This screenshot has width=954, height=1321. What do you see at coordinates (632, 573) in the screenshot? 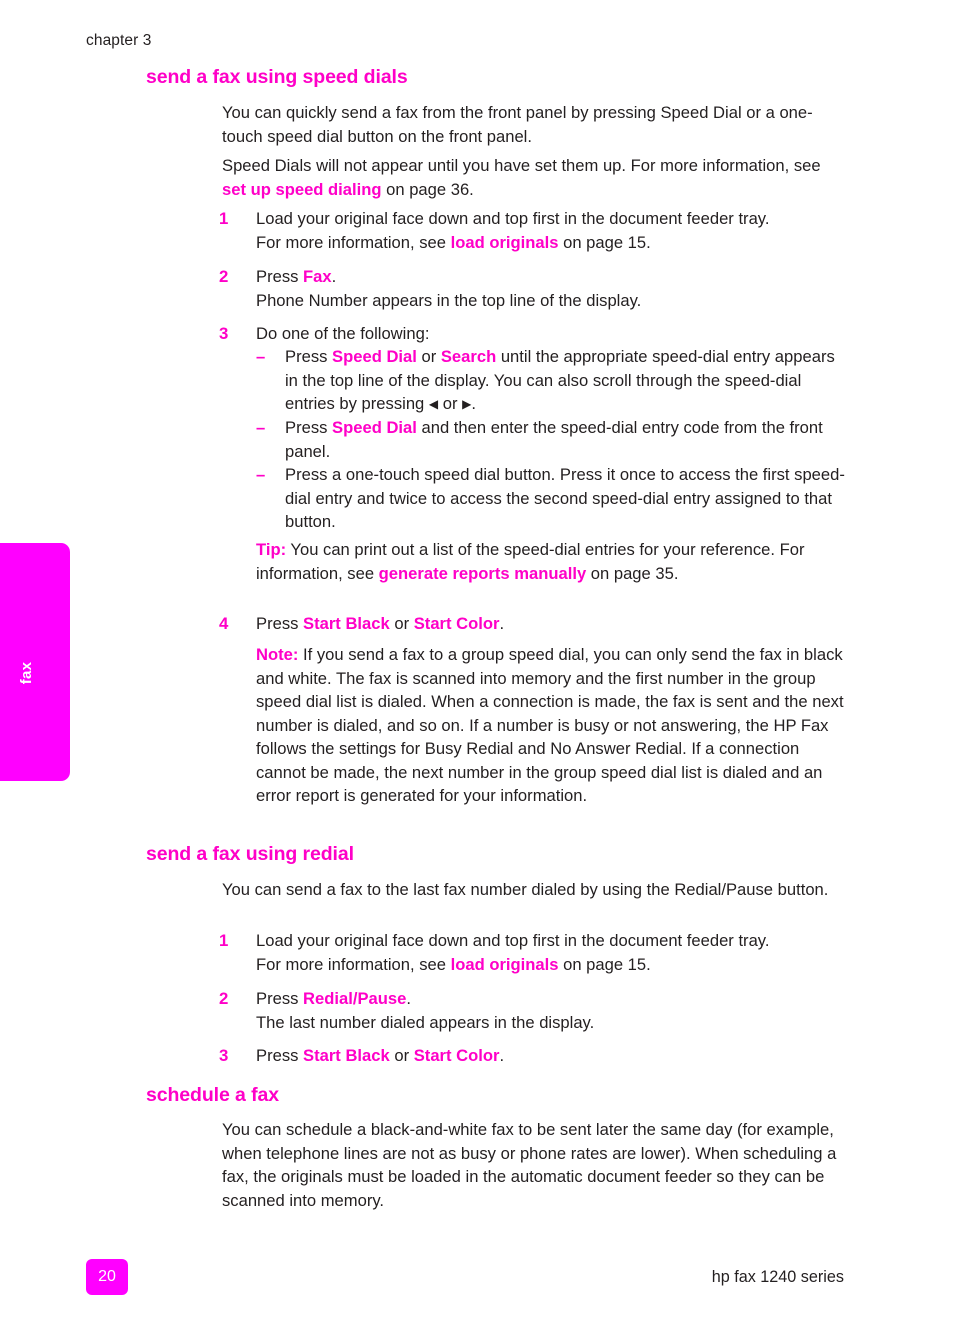
I see `text-run: on page 35.` at bounding box center [632, 573].